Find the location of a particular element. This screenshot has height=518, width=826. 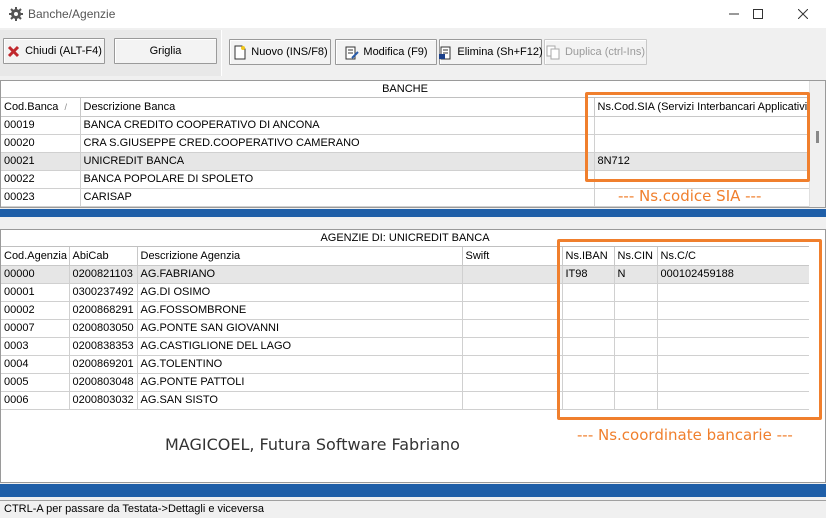

cell-abicab: 0200838353 is located at coordinates (103, 346).